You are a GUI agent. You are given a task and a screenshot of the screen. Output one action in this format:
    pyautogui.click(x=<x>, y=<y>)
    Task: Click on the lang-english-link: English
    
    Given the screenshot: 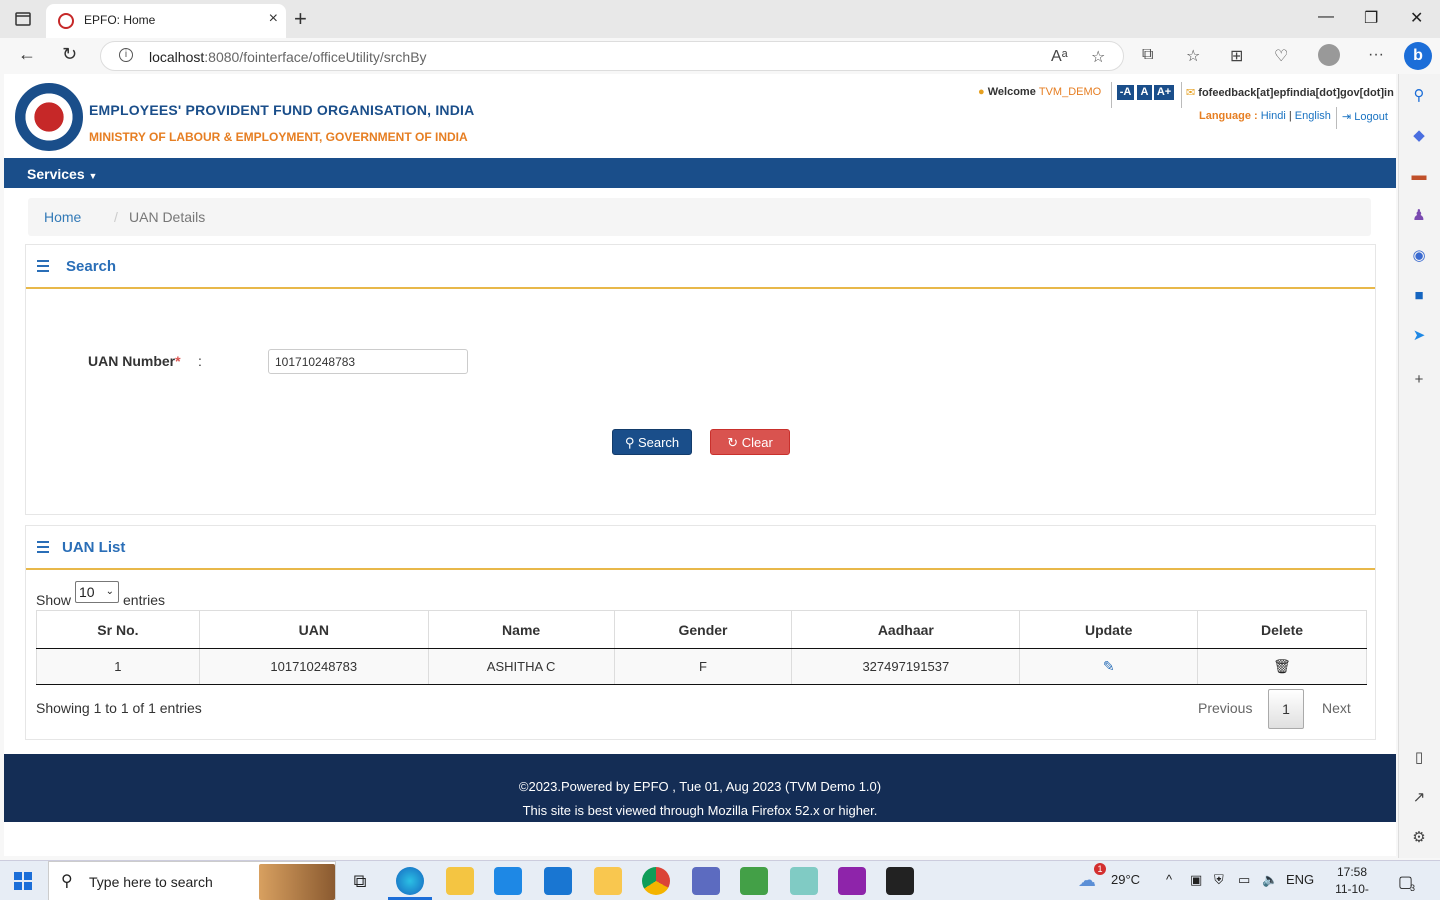 What is the action you would take?
    pyautogui.click(x=1313, y=116)
    